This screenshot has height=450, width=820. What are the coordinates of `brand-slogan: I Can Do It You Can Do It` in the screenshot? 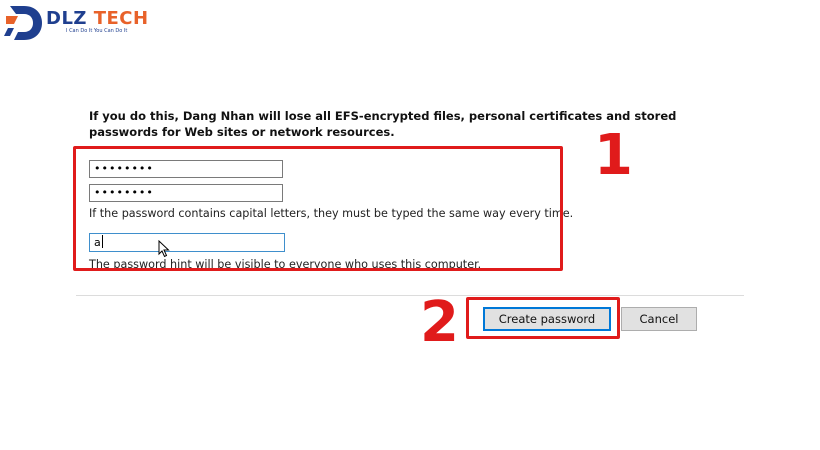 It's located at (97, 31).